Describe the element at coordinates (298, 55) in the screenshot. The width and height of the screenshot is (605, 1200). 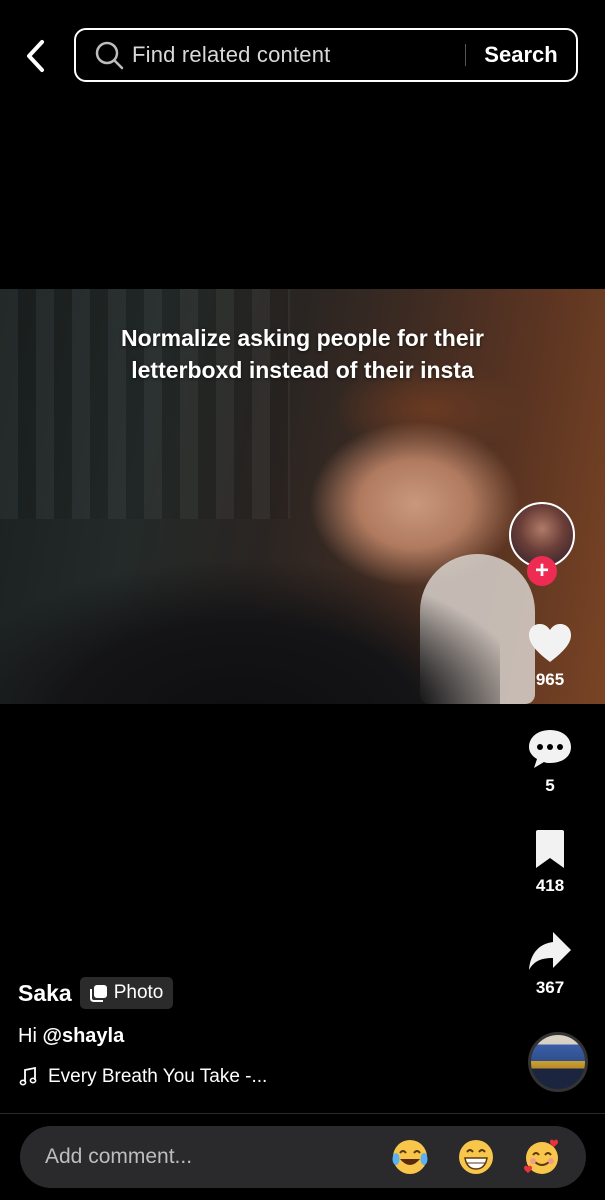
I see `search-input: Find related content` at that location.